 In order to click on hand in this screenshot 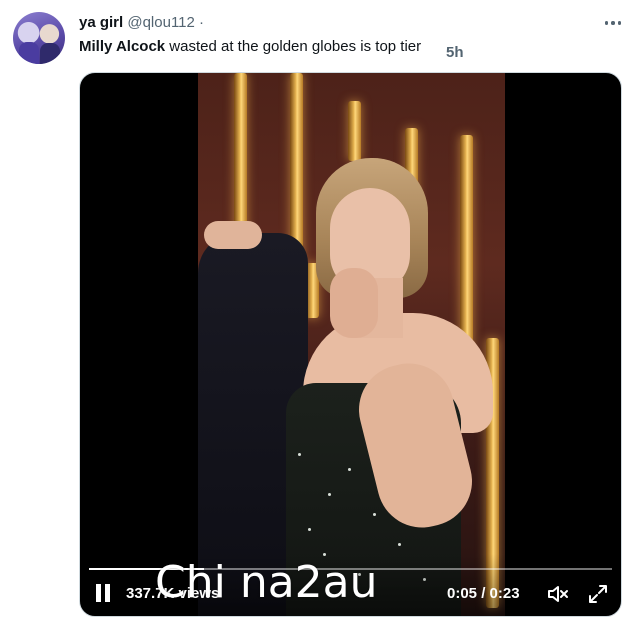, I will do `click(233, 235)`.